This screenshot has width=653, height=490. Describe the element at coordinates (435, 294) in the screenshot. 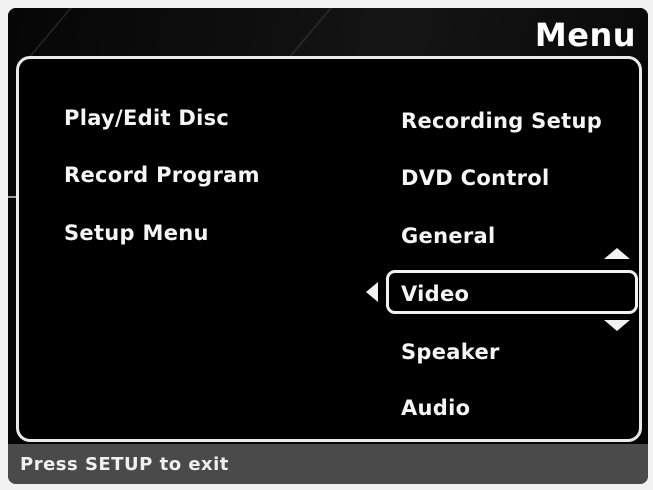

I see `menu-item-video: Video` at that location.